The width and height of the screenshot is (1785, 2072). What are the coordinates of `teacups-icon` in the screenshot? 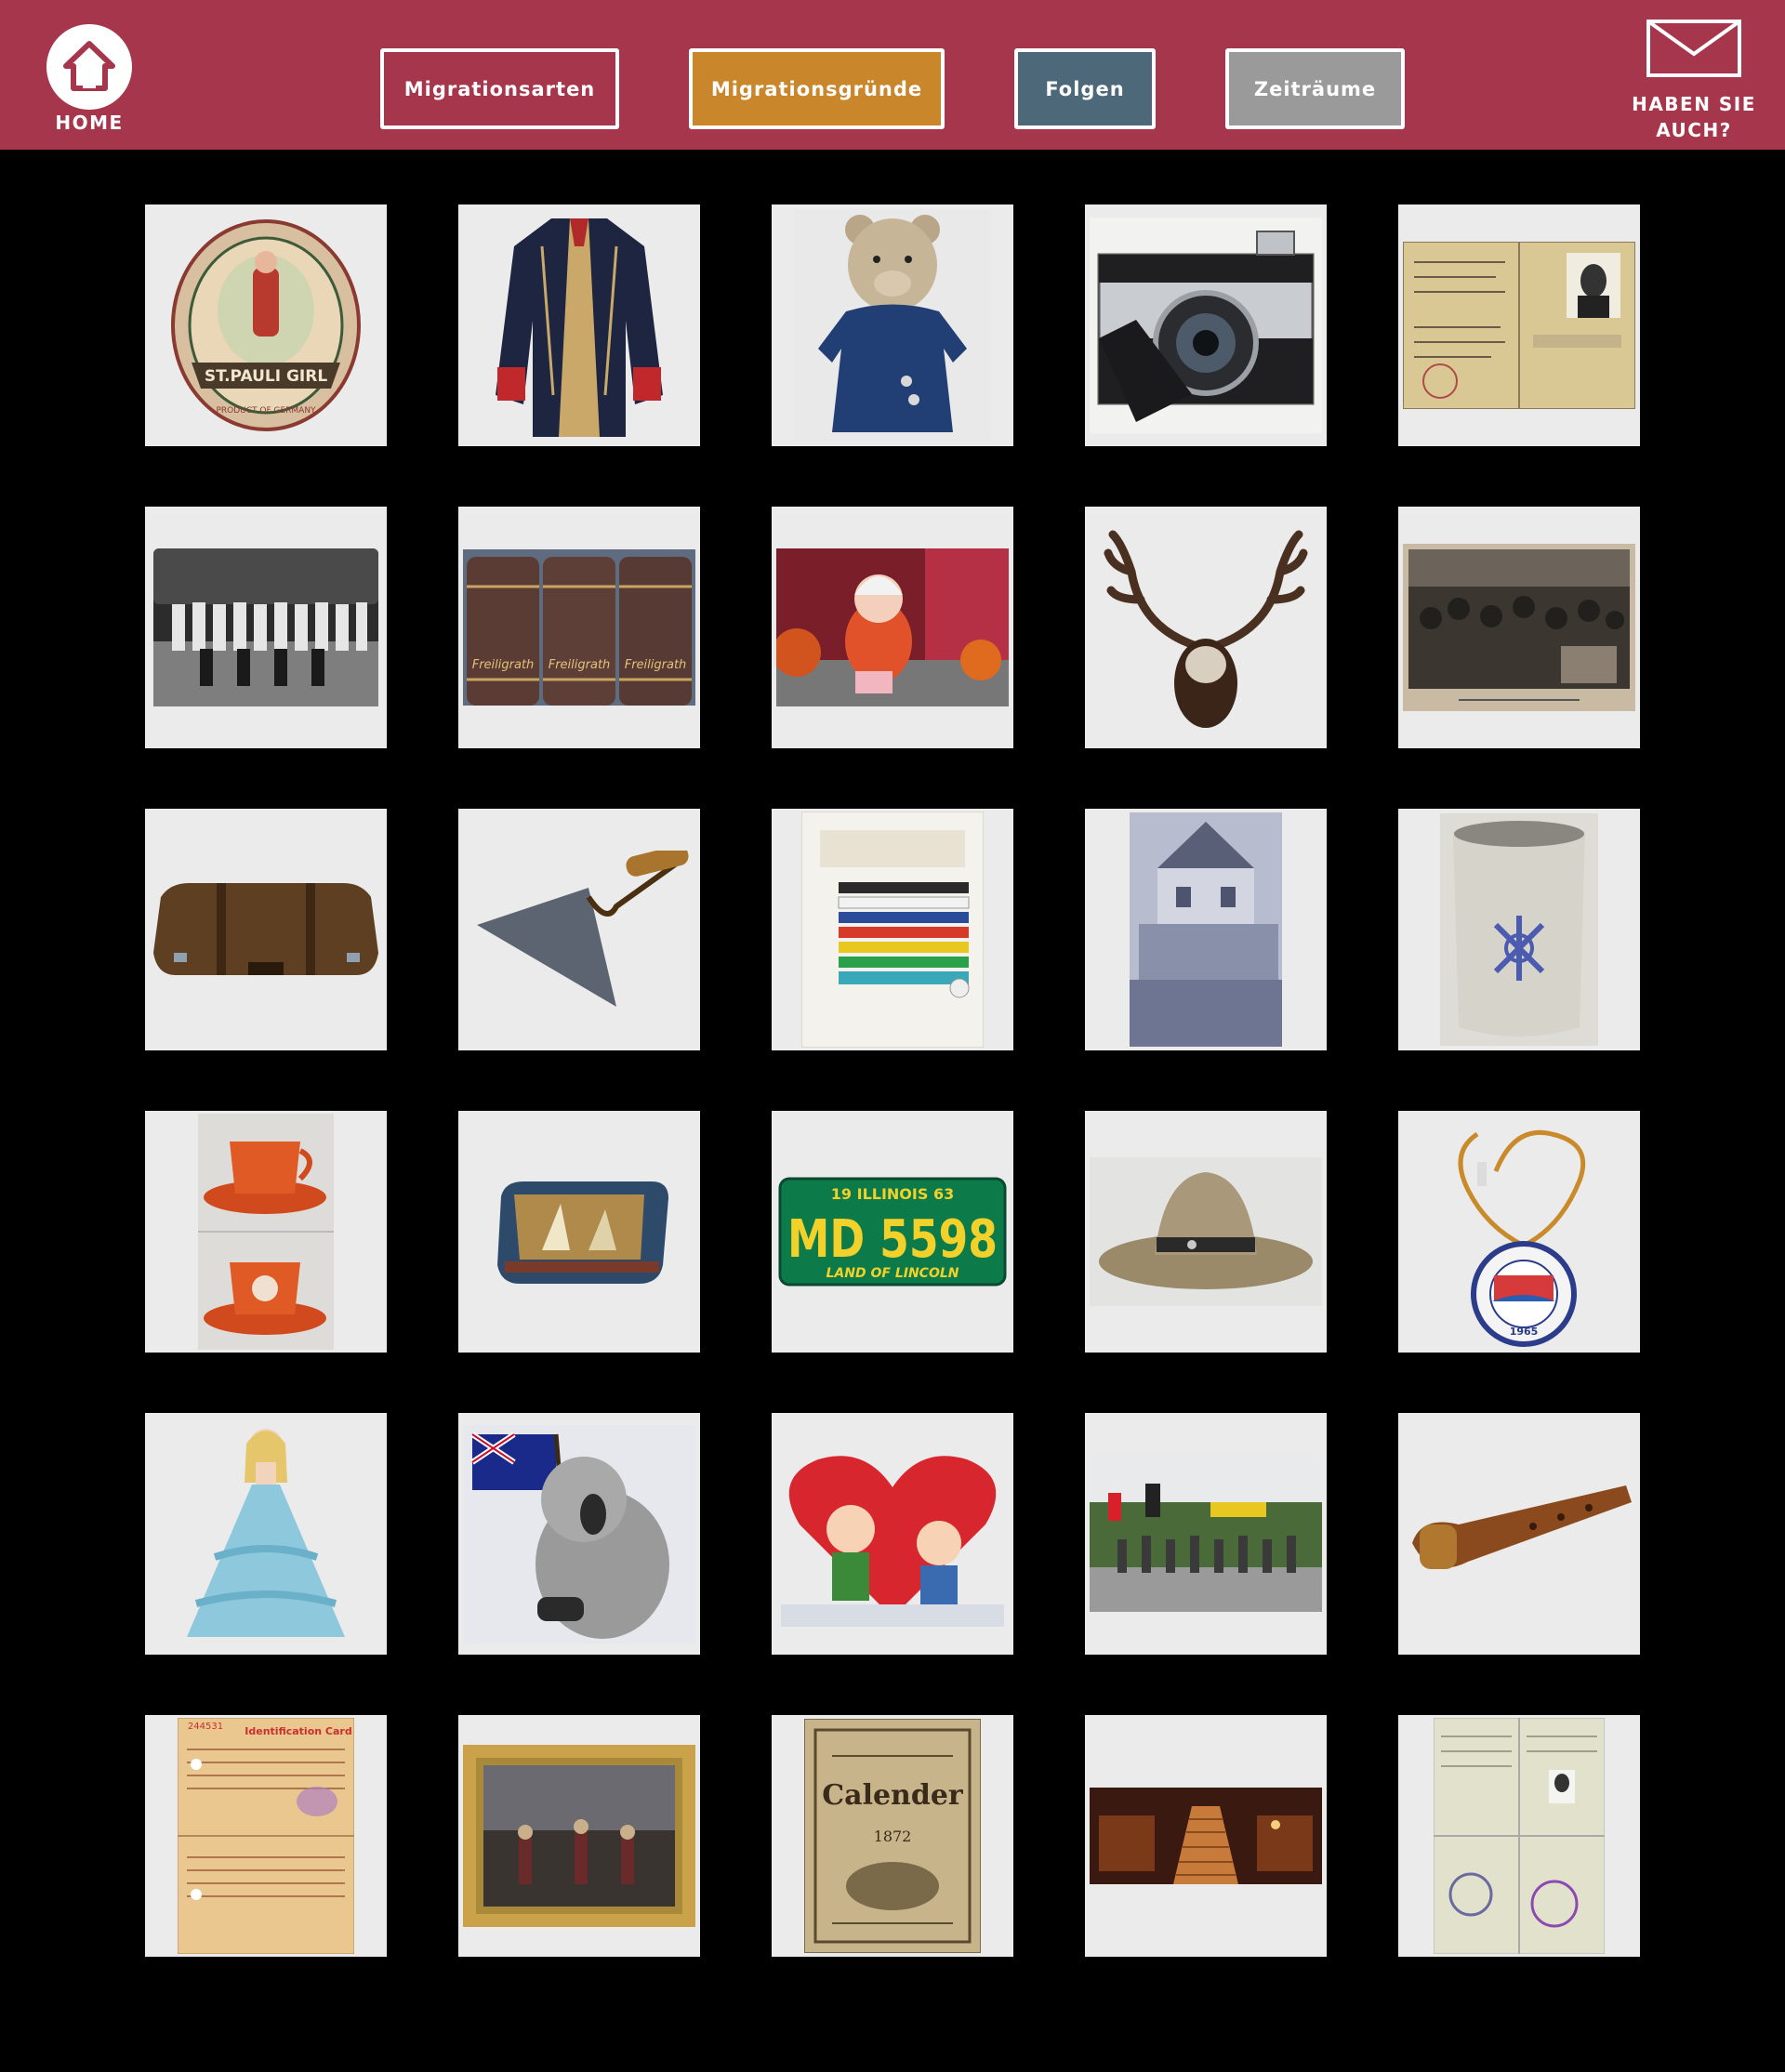 It's located at (266, 1232).